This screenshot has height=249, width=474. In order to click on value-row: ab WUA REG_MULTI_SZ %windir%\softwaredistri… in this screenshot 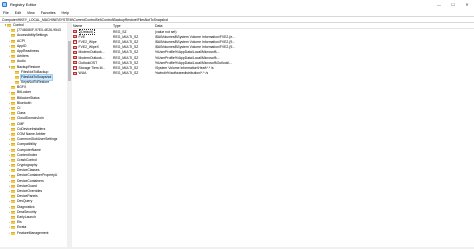, I will do `click(273, 73)`.